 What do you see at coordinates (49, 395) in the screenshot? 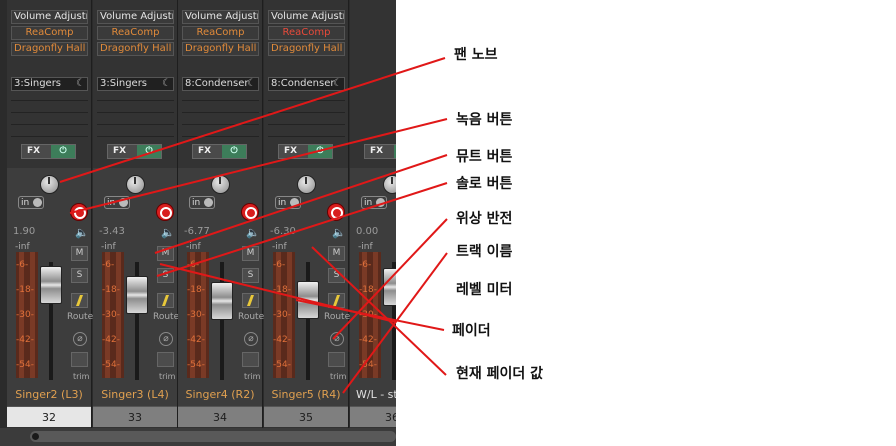
I see `track-name: Singer2 (L3)` at bounding box center [49, 395].